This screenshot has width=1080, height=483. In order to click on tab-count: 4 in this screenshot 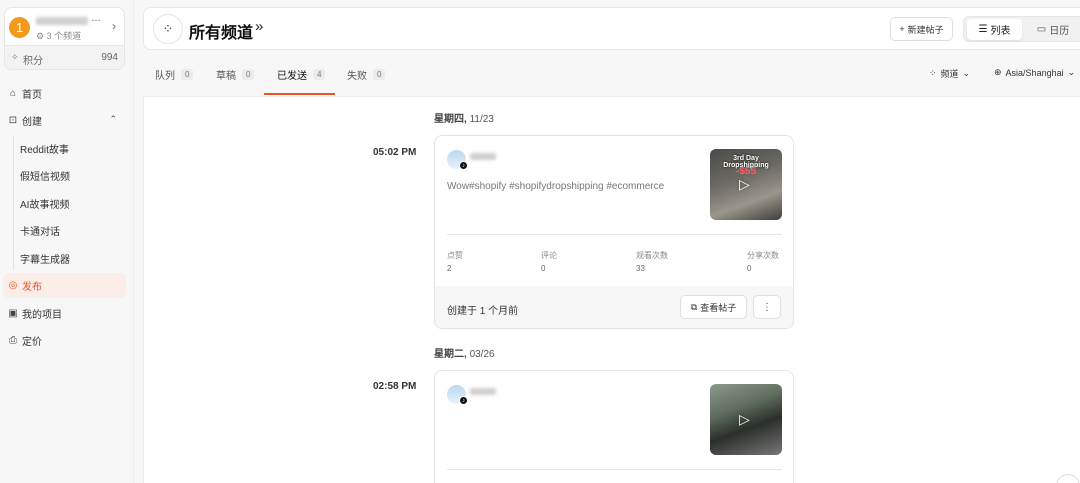, I will do `click(319, 74)`.